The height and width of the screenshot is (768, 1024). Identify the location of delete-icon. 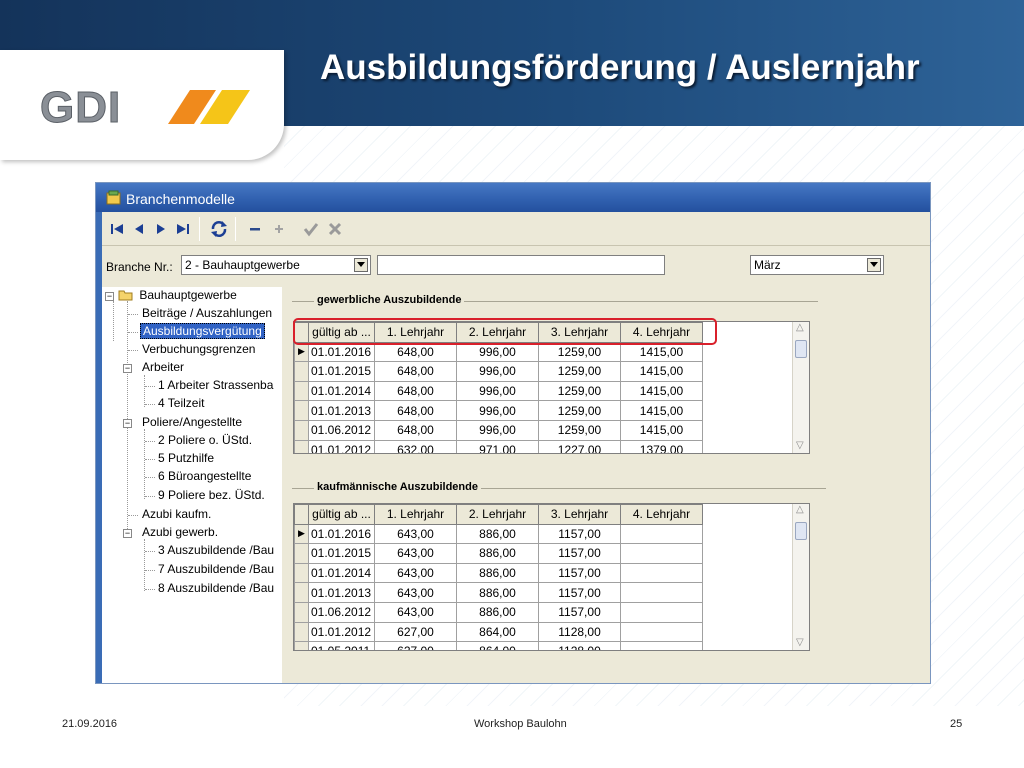
(255, 229).